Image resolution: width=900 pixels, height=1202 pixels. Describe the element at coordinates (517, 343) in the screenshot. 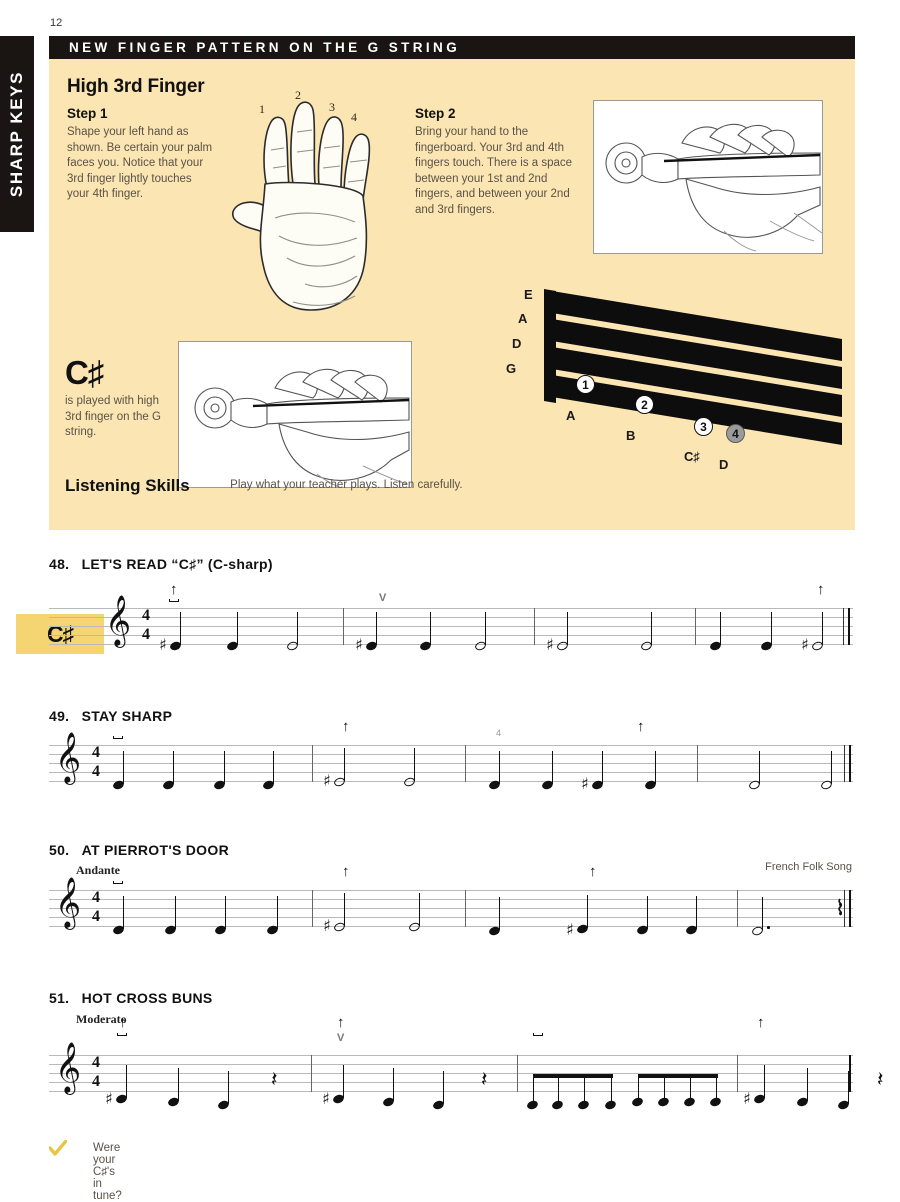

I see `open-string-label-d: D` at that location.